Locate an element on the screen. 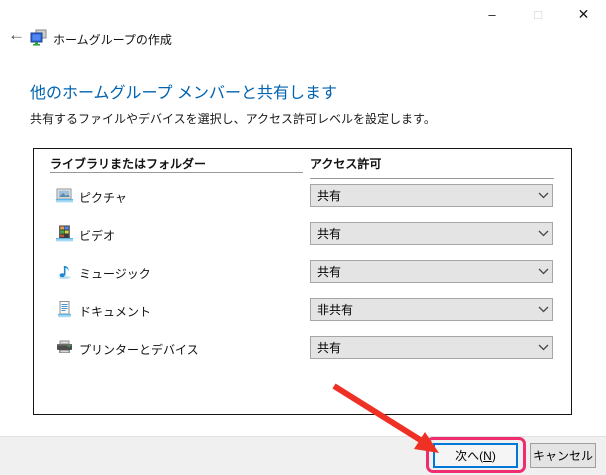 This screenshot has width=606, height=475. table-row-music: ミュージック 共有 is located at coordinates (302, 272).